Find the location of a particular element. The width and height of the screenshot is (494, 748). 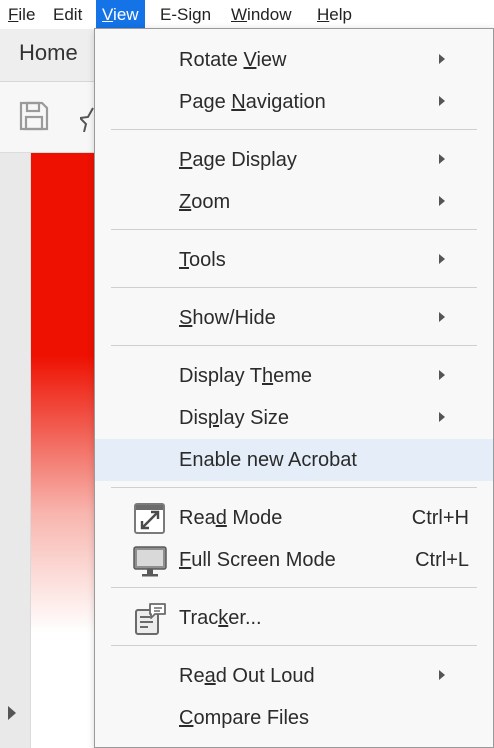

menu-view: View is located at coordinates (120, 14).